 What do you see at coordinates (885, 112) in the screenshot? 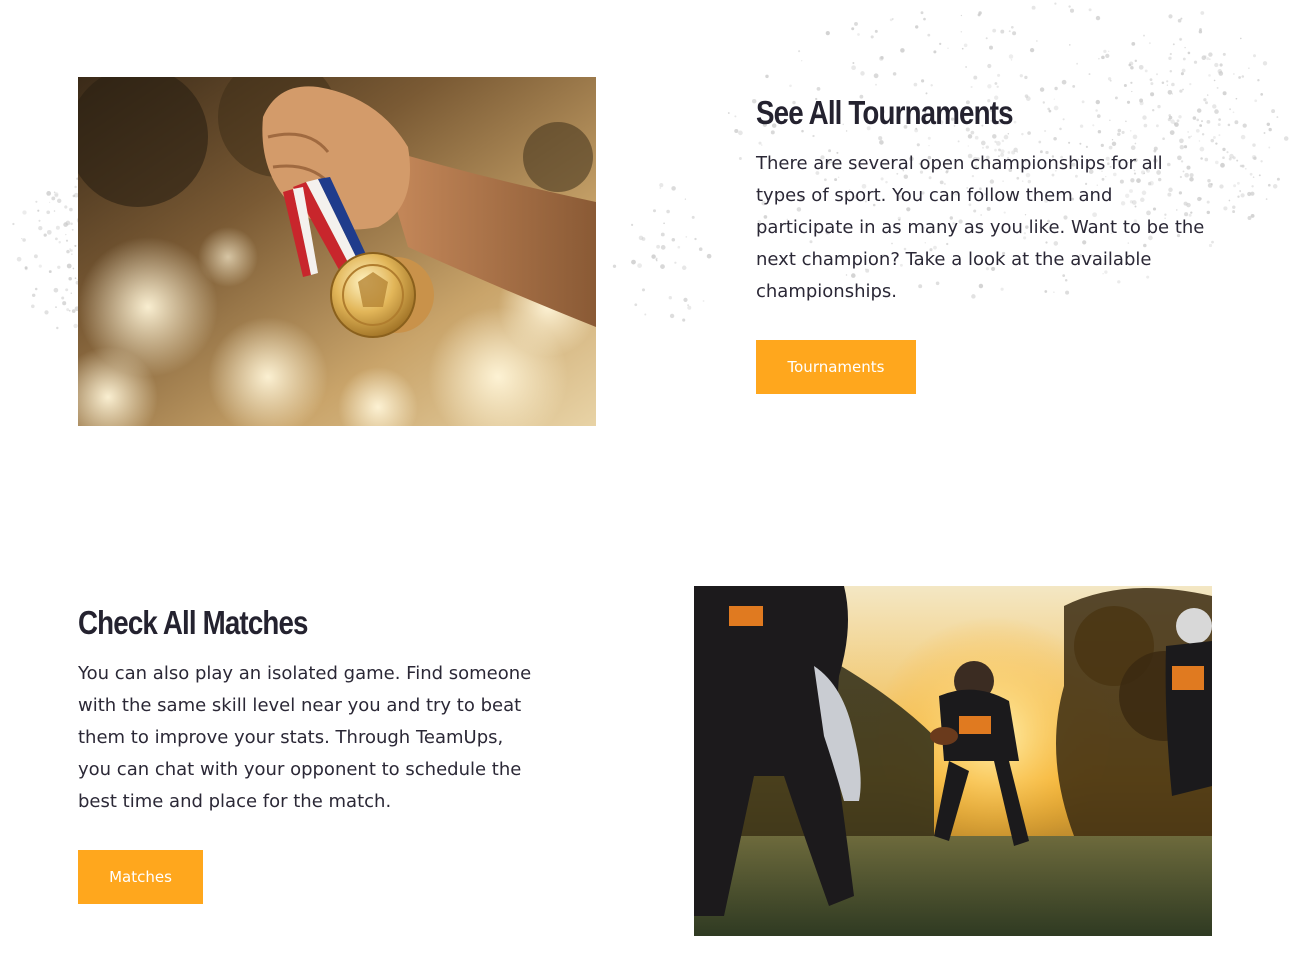
I see `tournaments-heading: See All Tournaments` at bounding box center [885, 112].